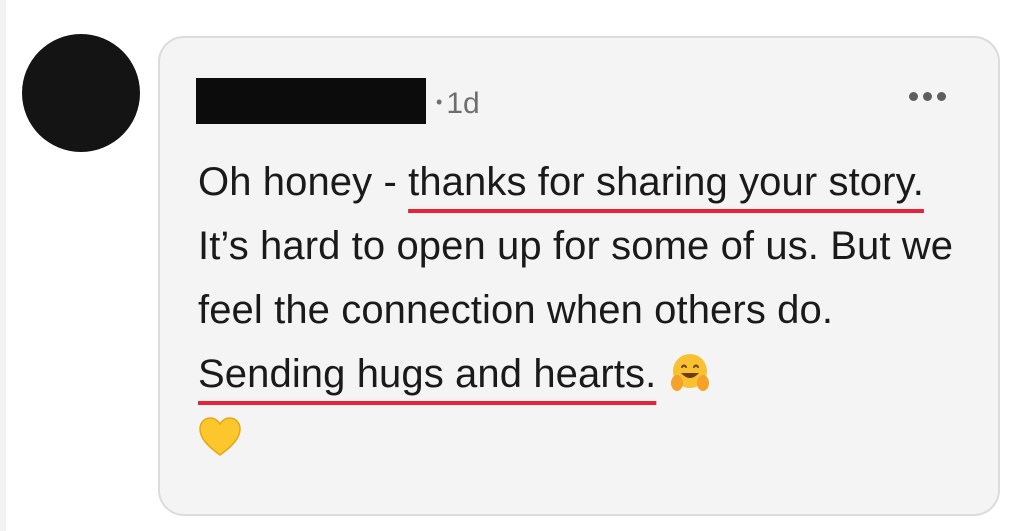 The image size is (1024, 531). What do you see at coordinates (666, 182) in the screenshot?
I see `highlighted-phrase: thanks for sharing your story.` at bounding box center [666, 182].